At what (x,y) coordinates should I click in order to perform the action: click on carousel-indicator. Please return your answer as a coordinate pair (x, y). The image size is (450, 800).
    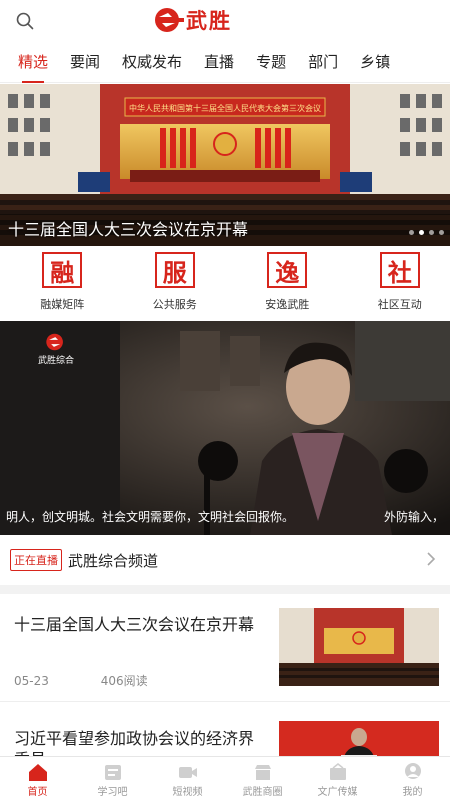
    Looking at the image, I should click on (426, 232).